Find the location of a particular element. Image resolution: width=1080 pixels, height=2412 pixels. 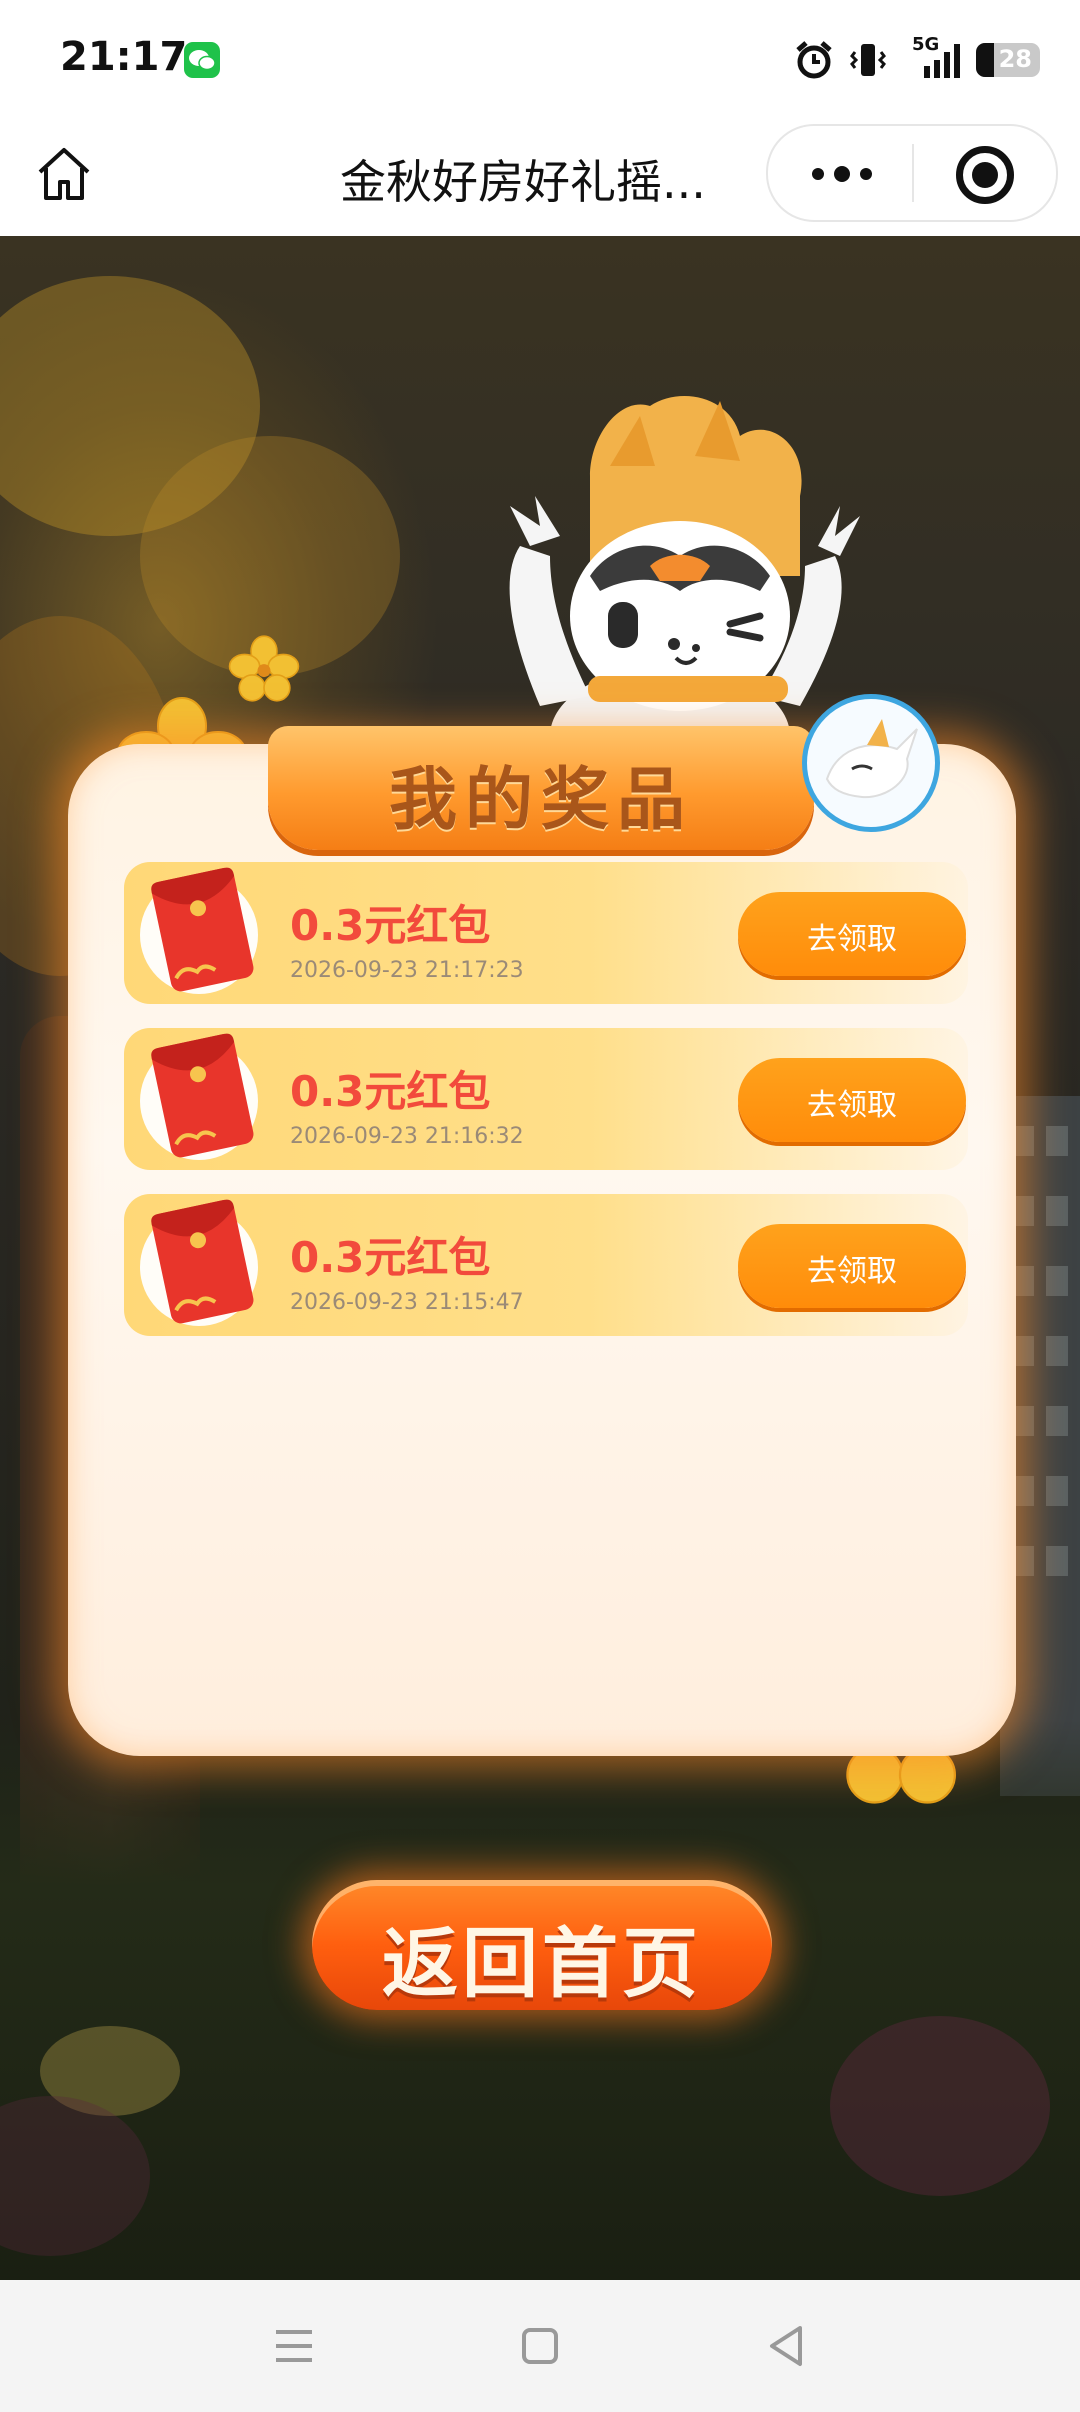

prize-item: 0.3元红包 2026-09-23 21:15:47 去领取 is located at coordinates (546, 1265).